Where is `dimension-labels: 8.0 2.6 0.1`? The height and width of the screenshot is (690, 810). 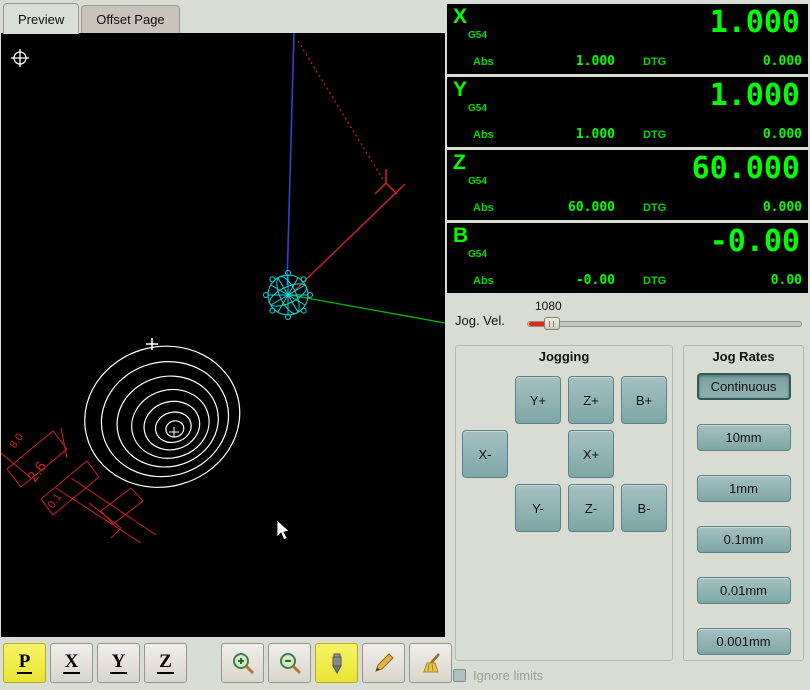
dimension-labels: 8.0 2.6 0.1 is located at coordinates (36, 470).